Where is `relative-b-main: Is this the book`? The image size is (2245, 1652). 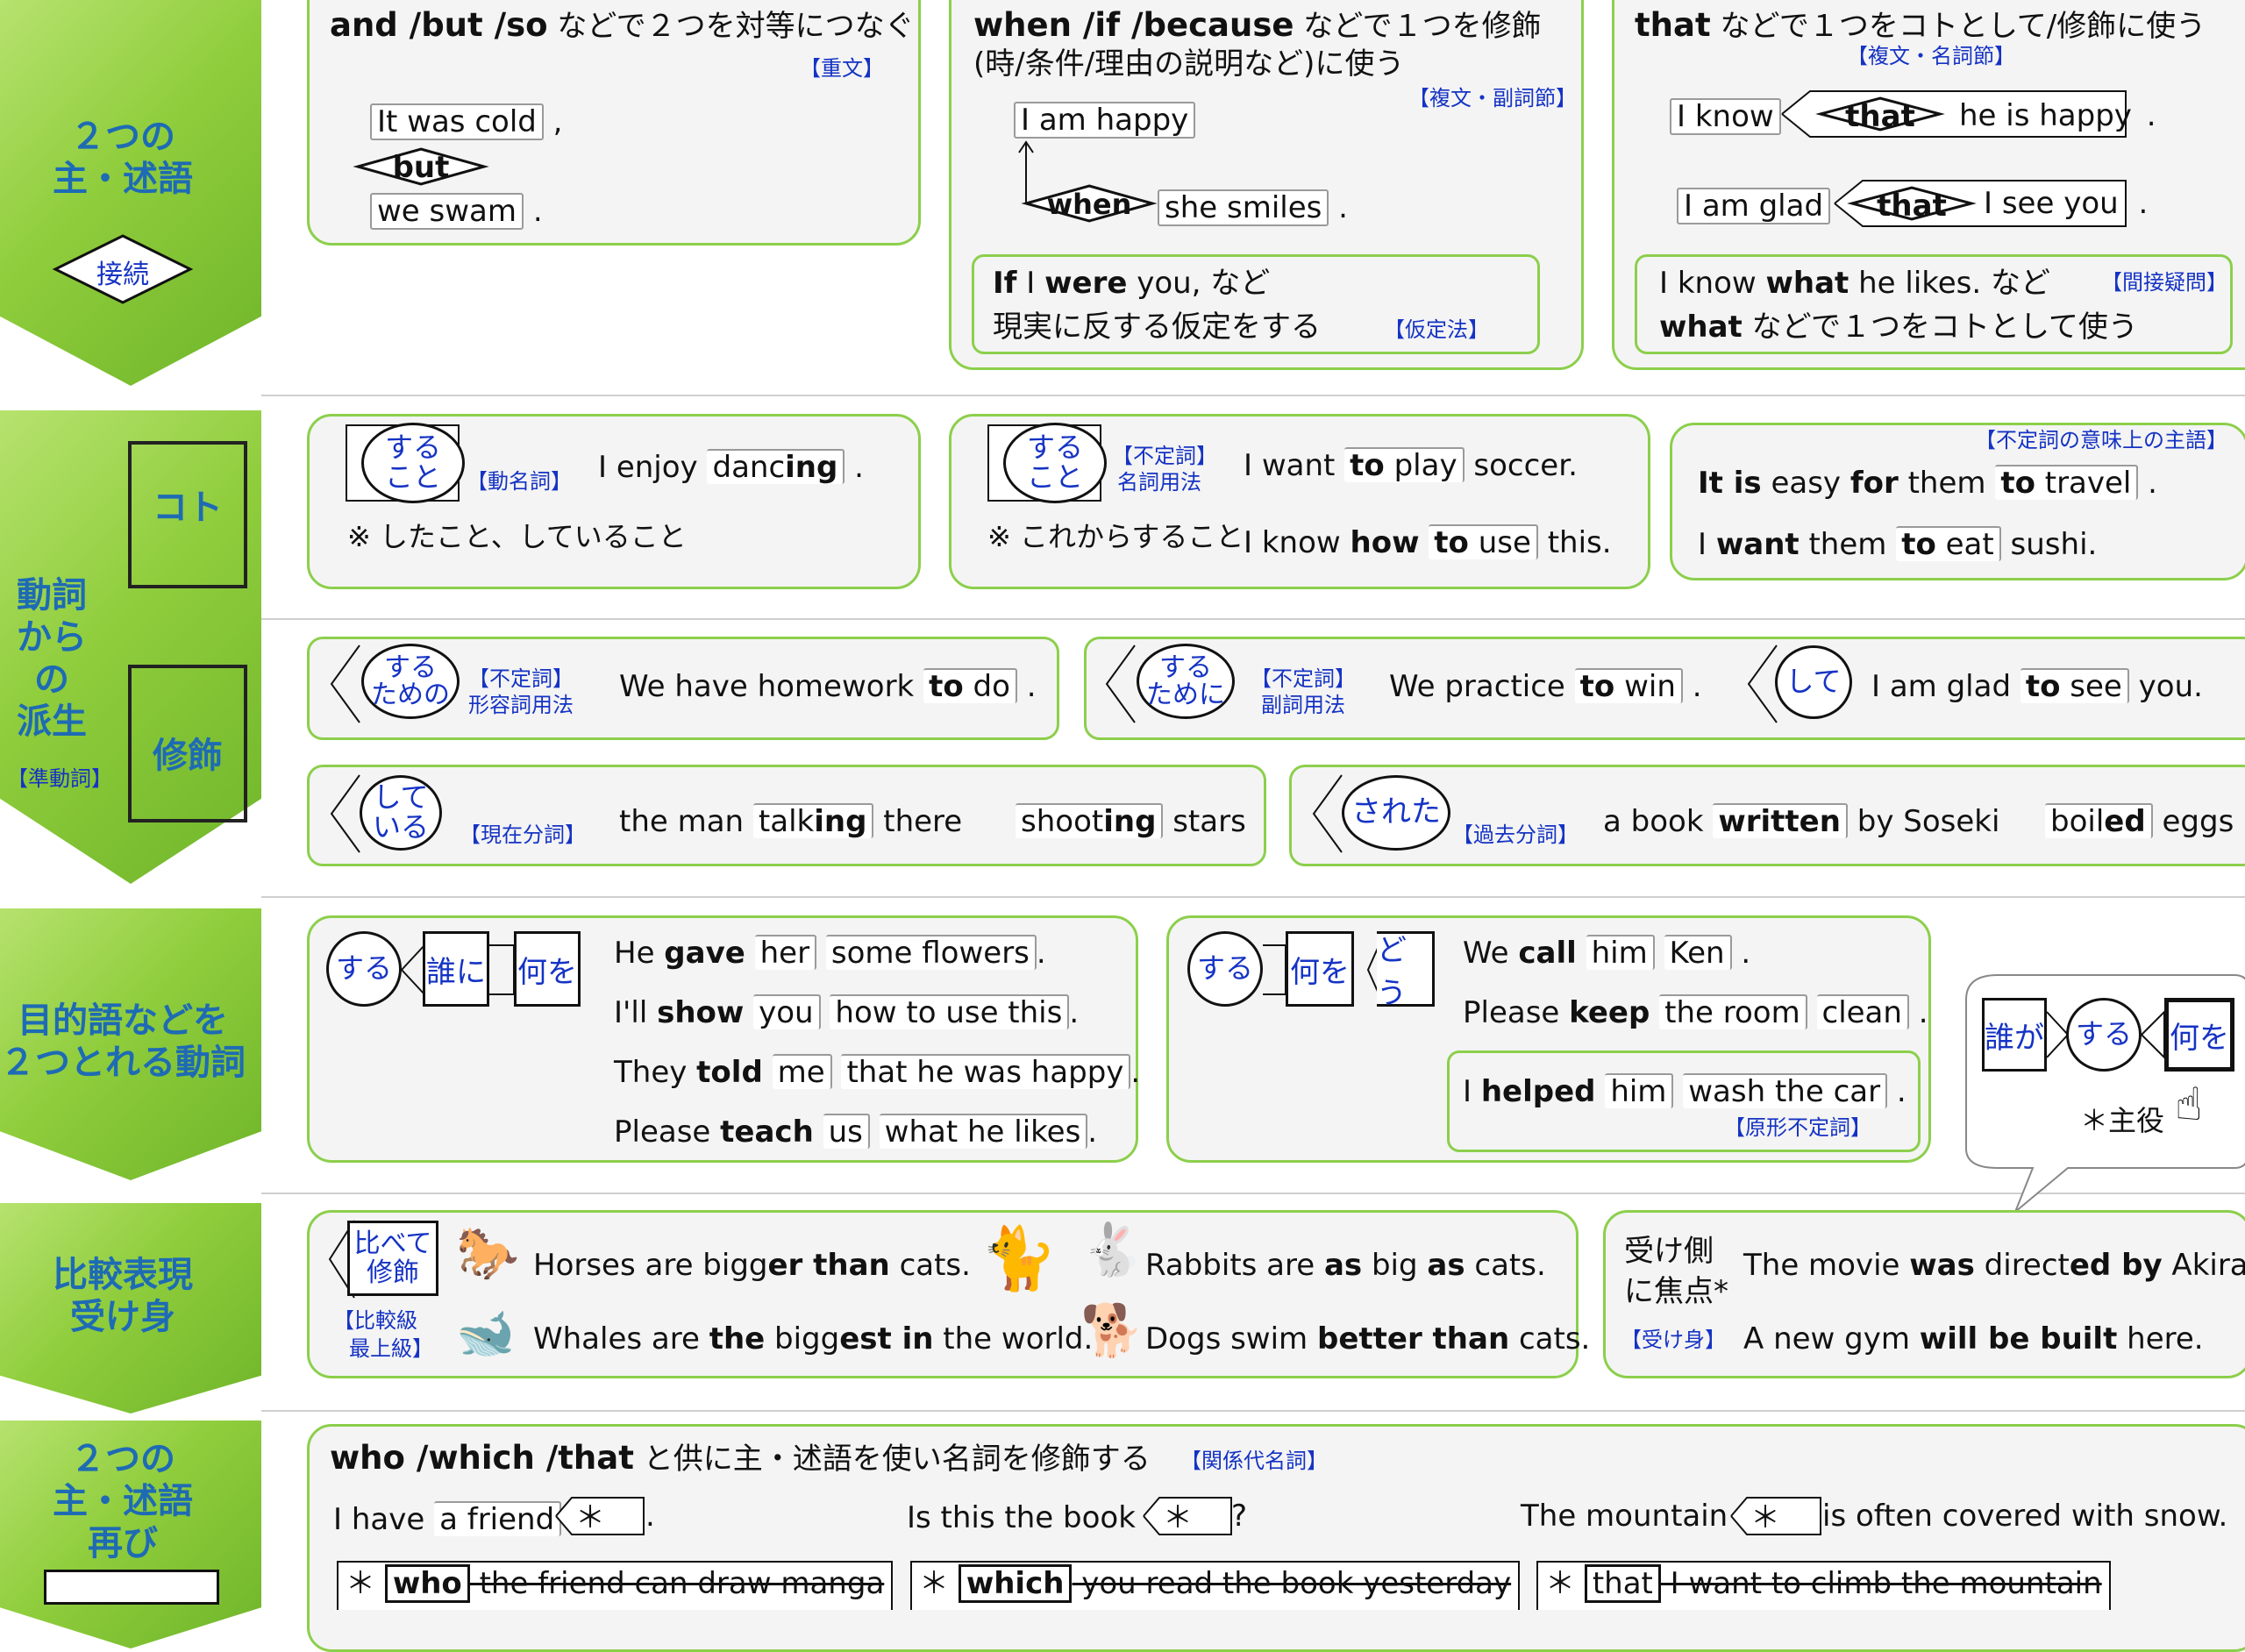 relative-b-main: Is this the book is located at coordinates (1021, 1517).